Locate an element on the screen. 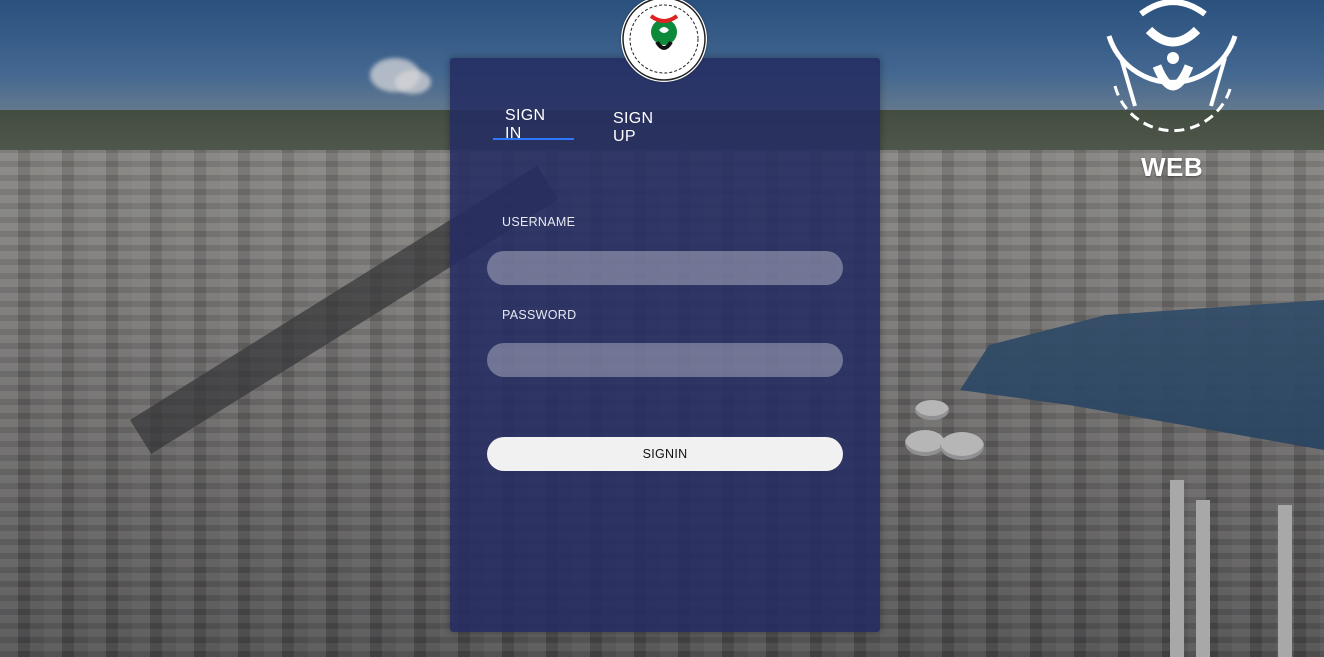 This screenshot has height=657, width=1324. username-input is located at coordinates (665, 268).